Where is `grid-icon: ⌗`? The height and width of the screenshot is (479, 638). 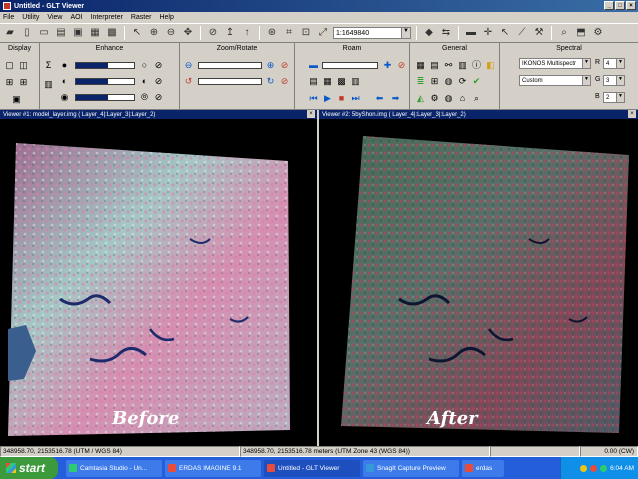
grid-icon: ⌗ is located at coordinates (289, 33).